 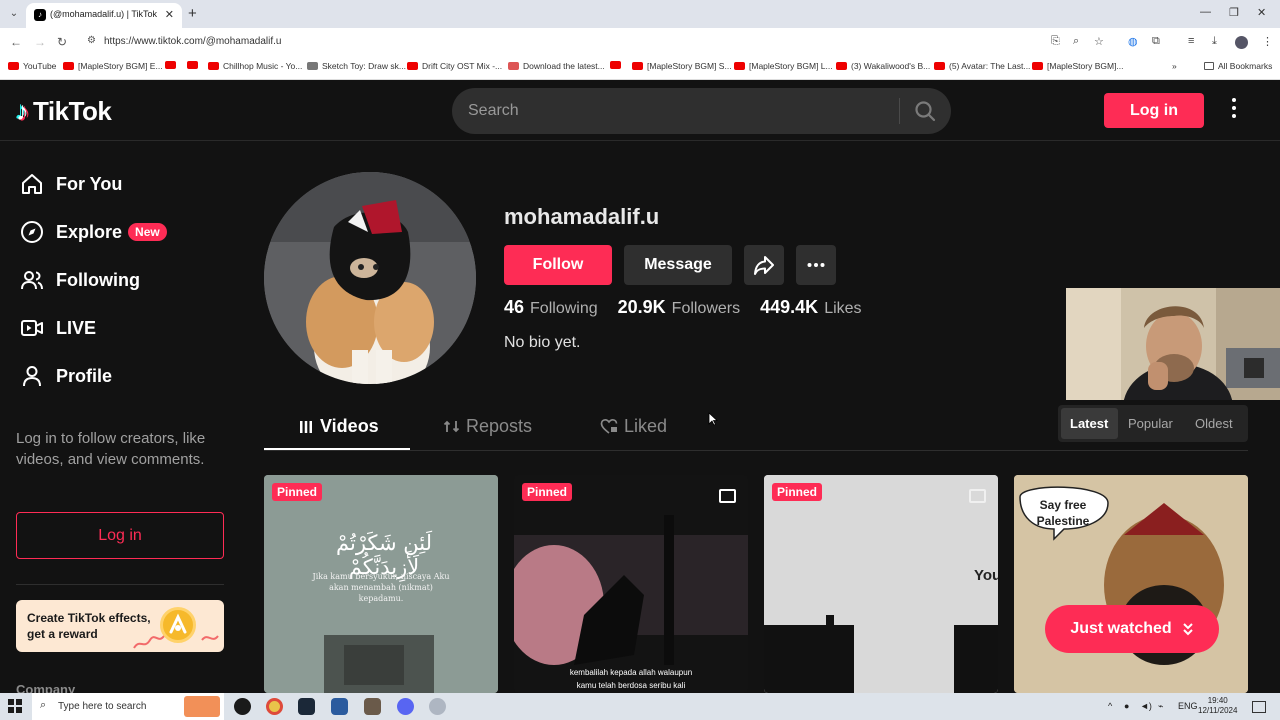 I want to click on users-icon, so click(x=32, y=280).